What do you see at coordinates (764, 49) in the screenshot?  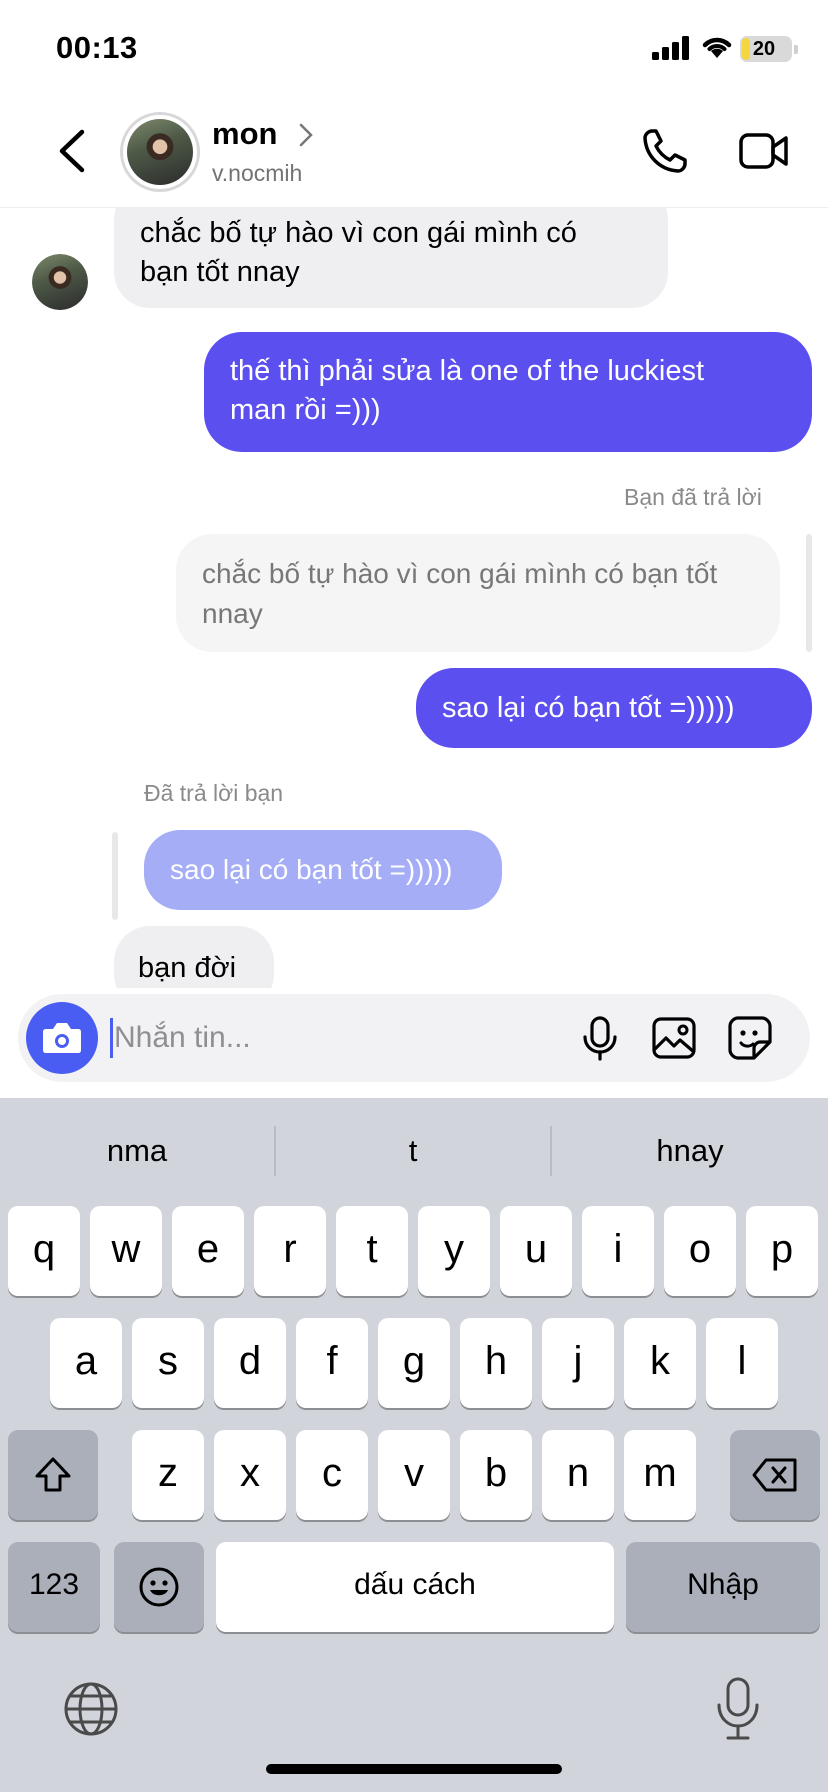 I see `battery-percent: 20` at bounding box center [764, 49].